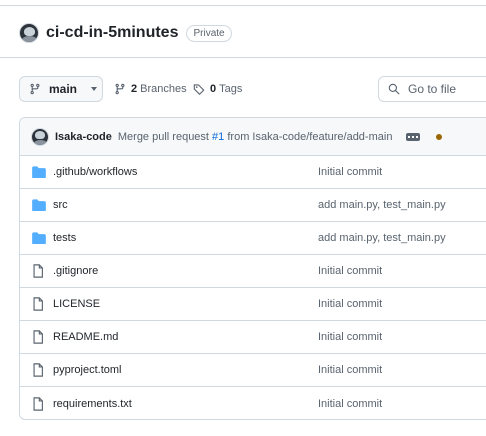 The height and width of the screenshot is (436, 486). What do you see at coordinates (94, 89) in the screenshot?
I see `chevron-down-icon` at bounding box center [94, 89].